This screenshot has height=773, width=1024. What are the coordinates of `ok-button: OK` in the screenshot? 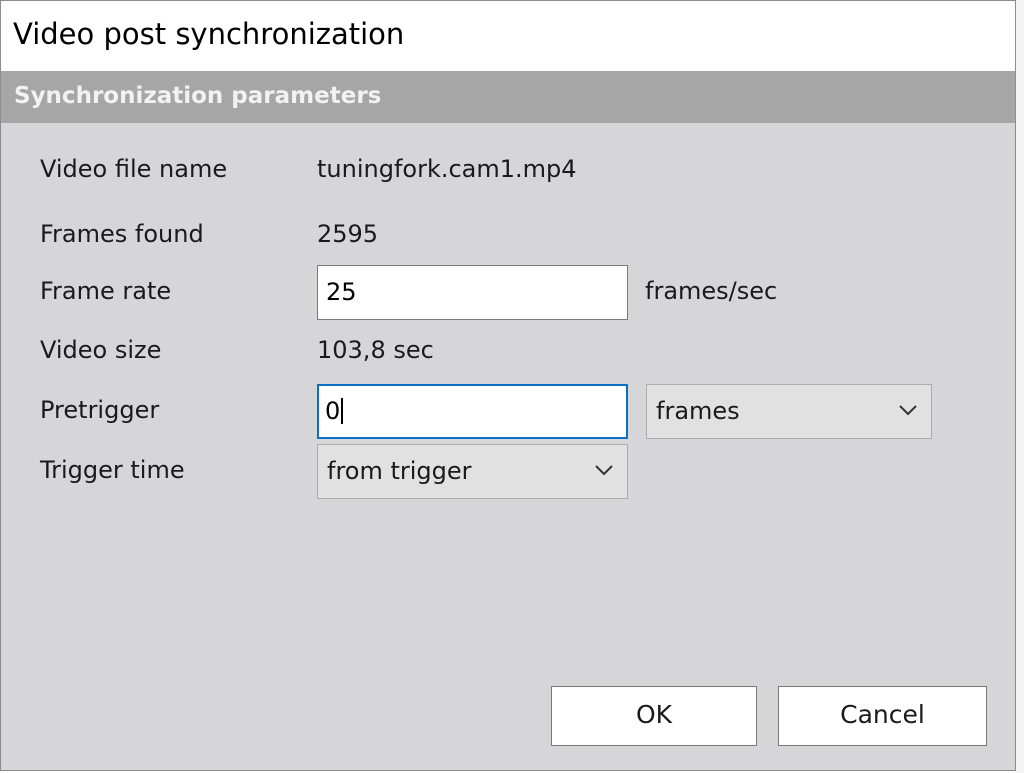 It's located at (654, 716).